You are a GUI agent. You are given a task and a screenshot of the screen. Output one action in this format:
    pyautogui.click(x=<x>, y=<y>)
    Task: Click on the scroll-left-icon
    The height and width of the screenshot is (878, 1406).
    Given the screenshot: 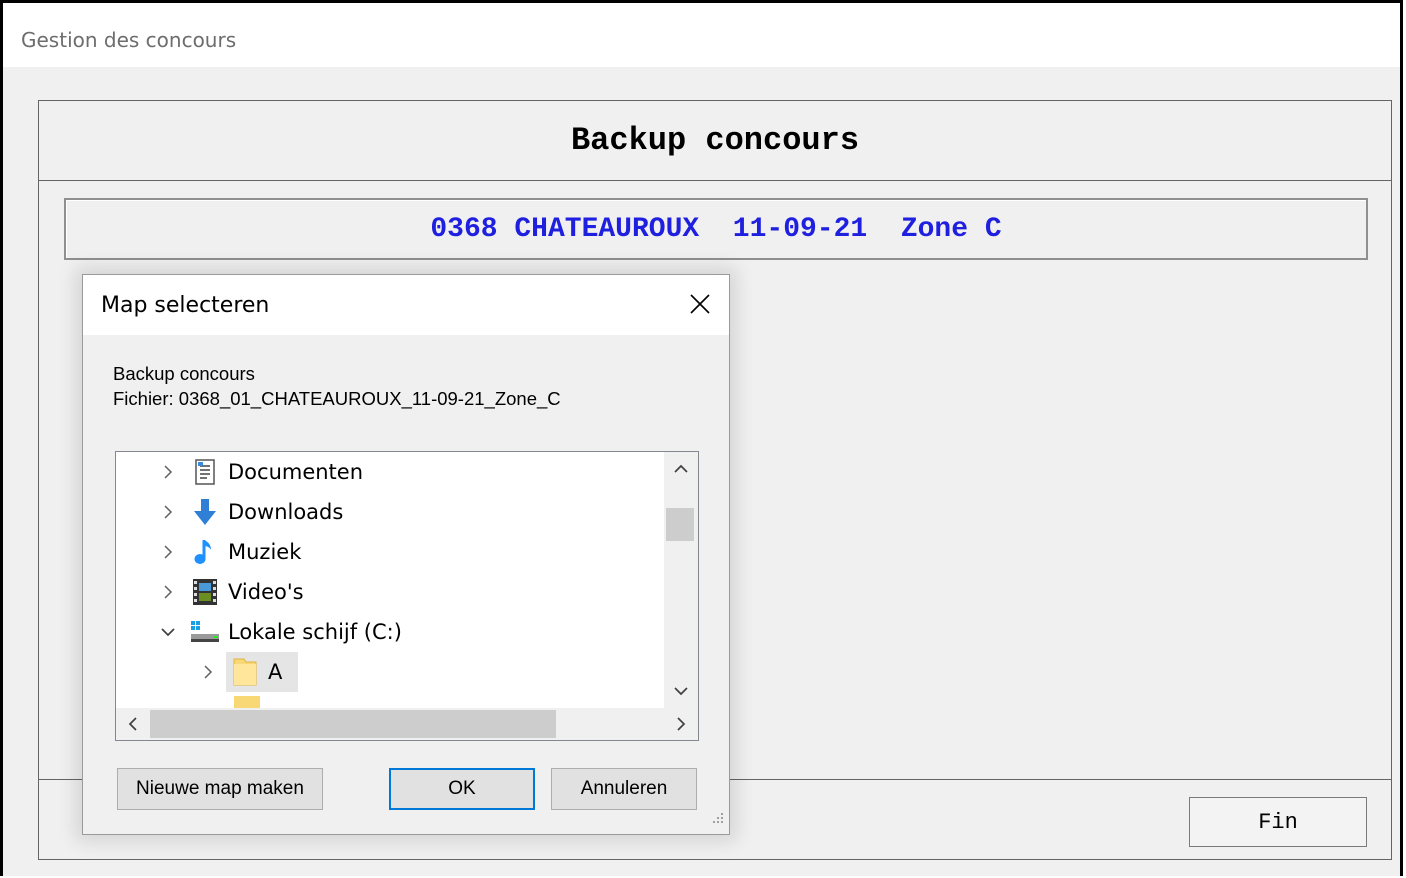 What is the action you would take?
    pyautogui.click(x=133, y=724)
    